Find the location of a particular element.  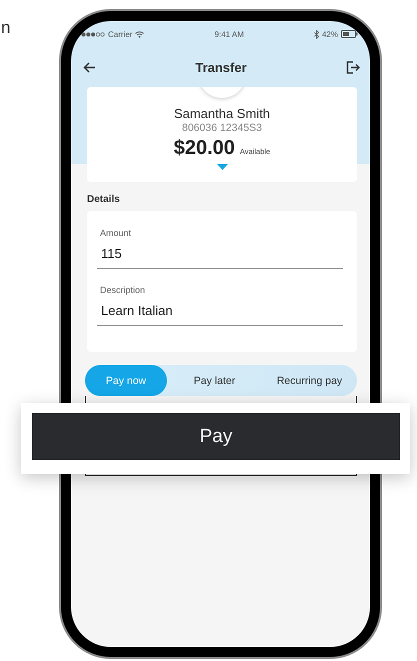

back-arrow-icon is located at coordinates (89, 67).